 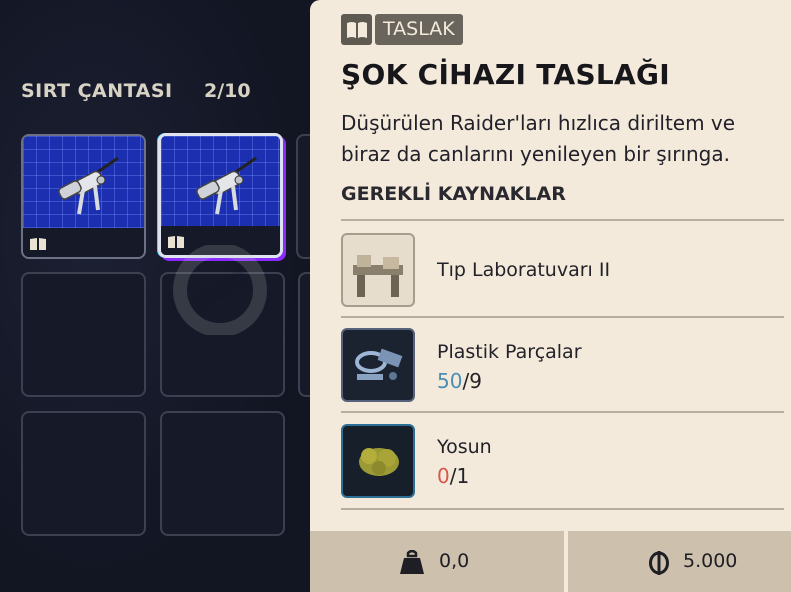 What do you see at coordinates (220, 290) in the screenshot?
I see `watermark-logo-icon` at bounding box center [220, 290].